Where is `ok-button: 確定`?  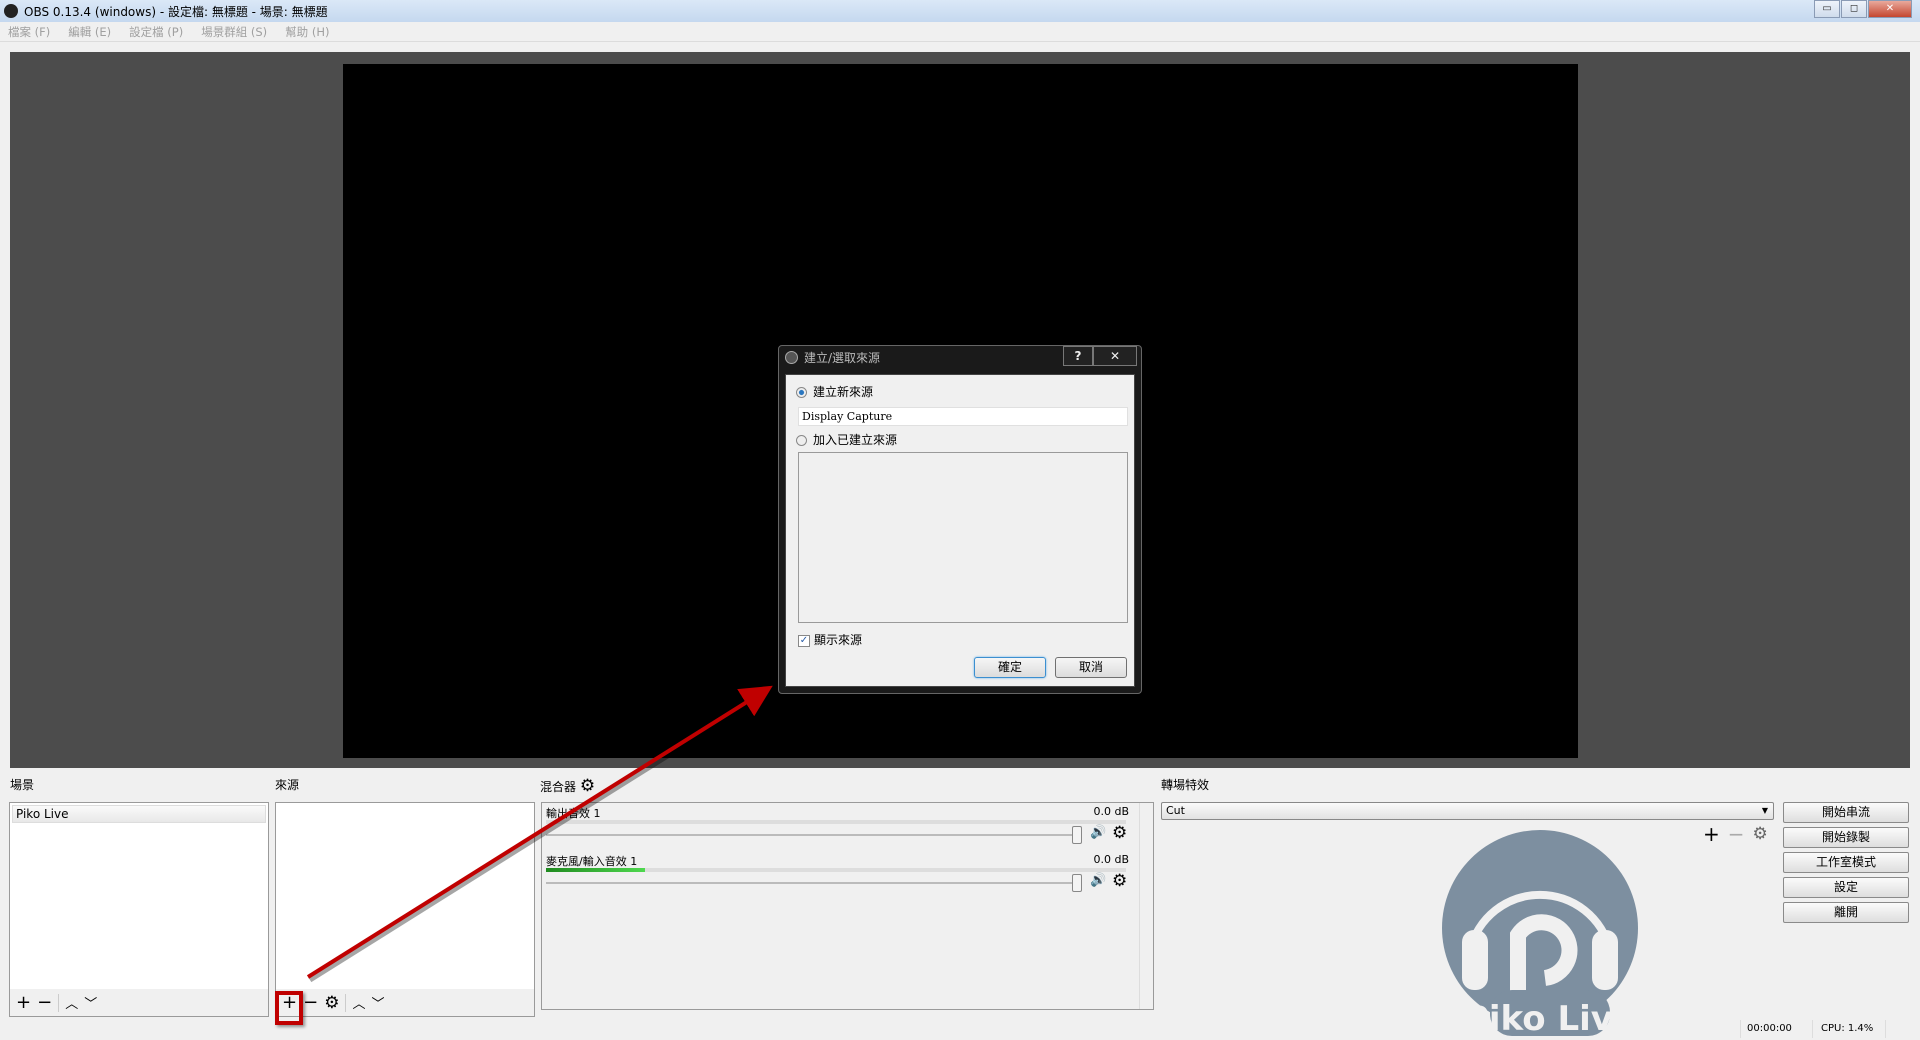
ok-button: 確定 is located at coordinates (1010, 667).